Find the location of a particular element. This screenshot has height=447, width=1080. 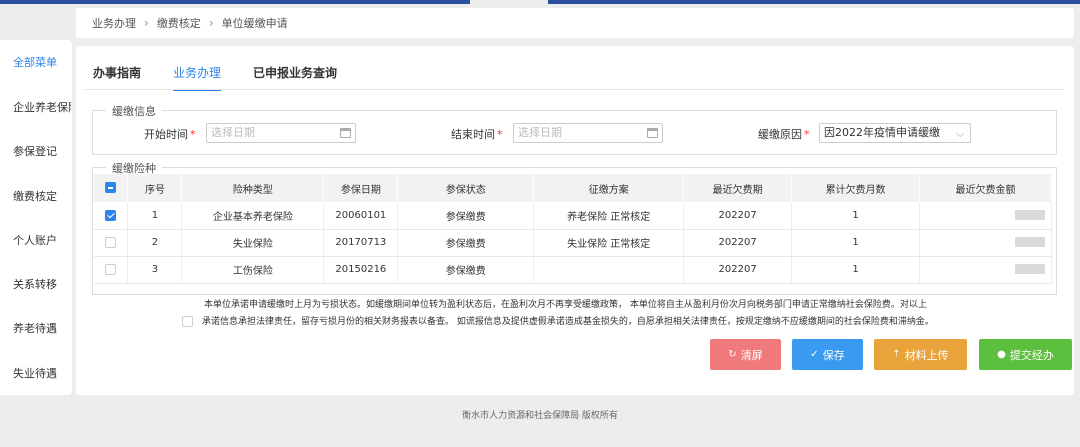

sidebar-item-transfer: 关系转移 is located at coordinates (42, 284).